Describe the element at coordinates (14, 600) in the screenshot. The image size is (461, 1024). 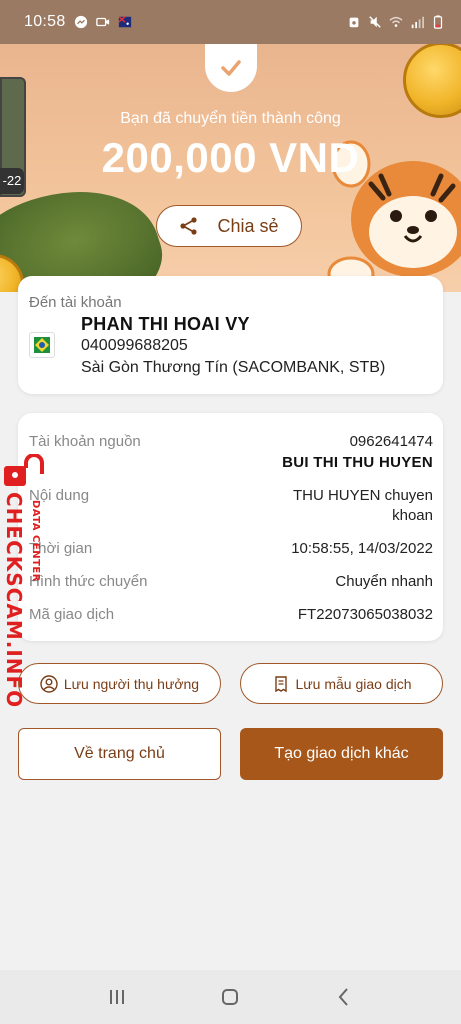
I see `watermark-text: CHECKSCAM.INFO` at that location.